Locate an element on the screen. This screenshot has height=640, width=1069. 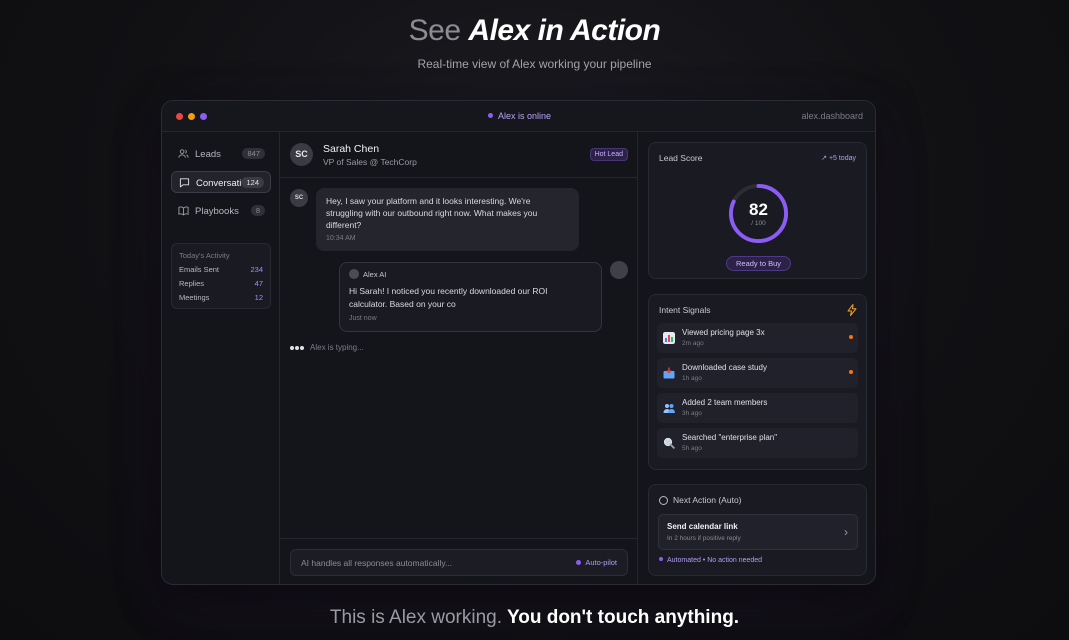
card-title: Lead Score is located at coordinates (681, 158).